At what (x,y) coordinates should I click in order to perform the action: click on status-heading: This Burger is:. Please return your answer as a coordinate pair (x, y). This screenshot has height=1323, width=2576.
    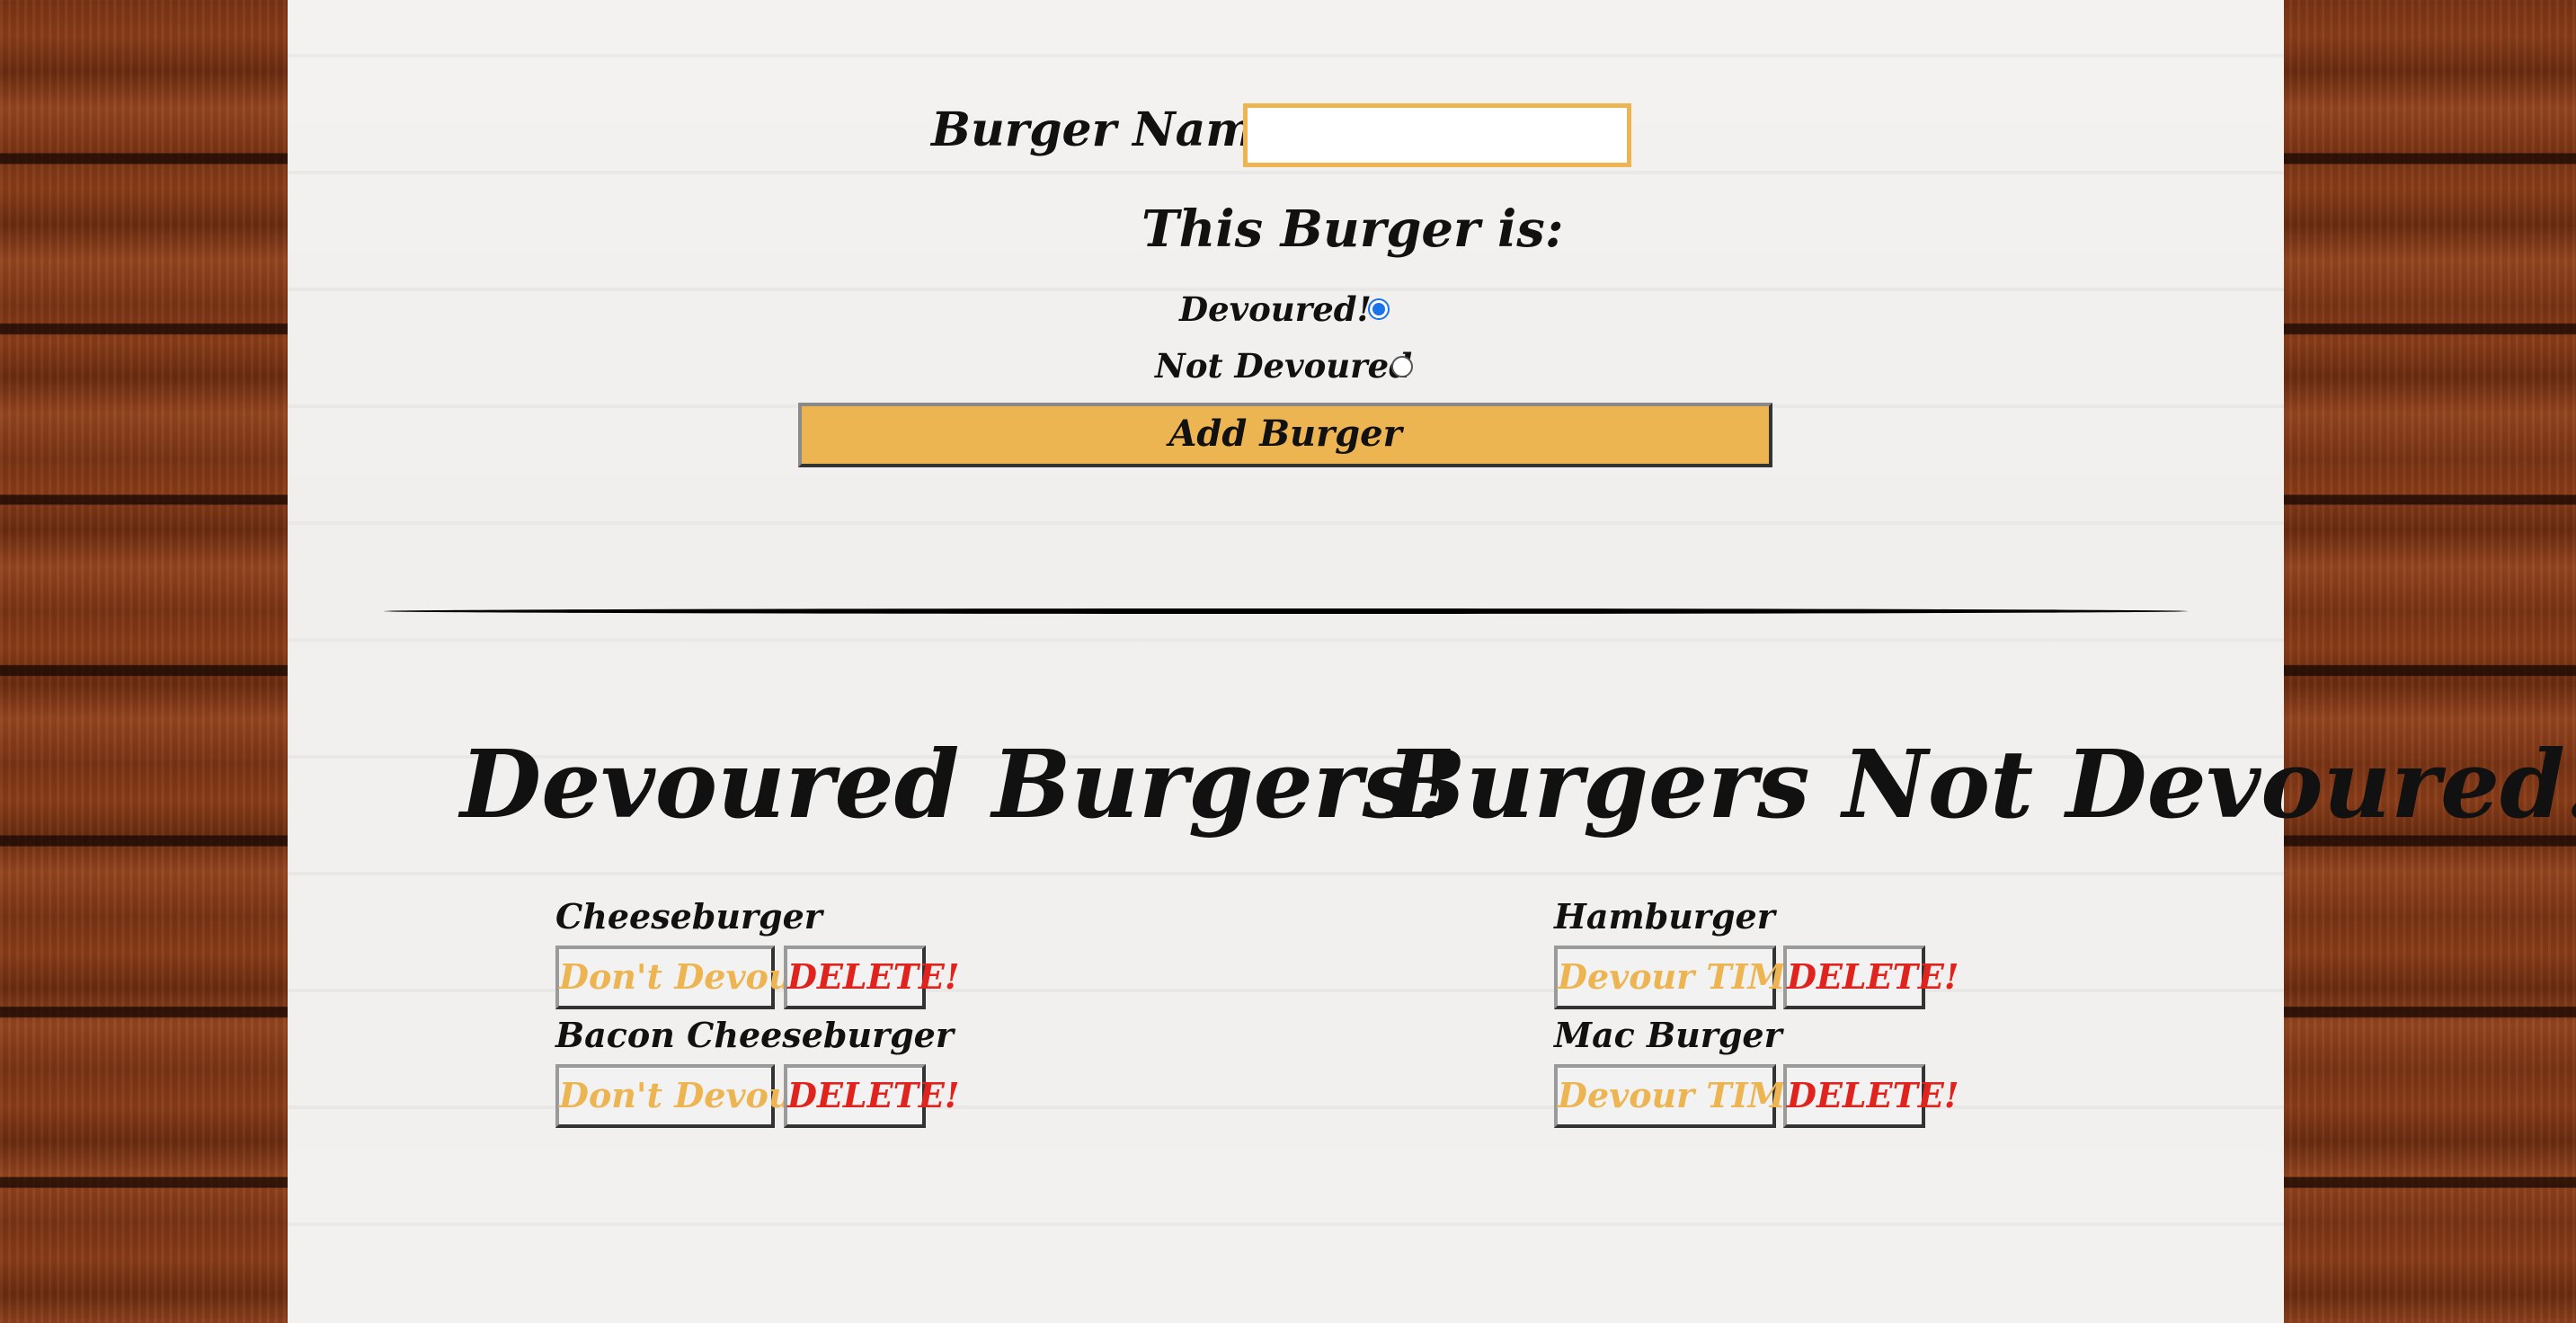
    Looking at the image, I should click on (1352, 229).